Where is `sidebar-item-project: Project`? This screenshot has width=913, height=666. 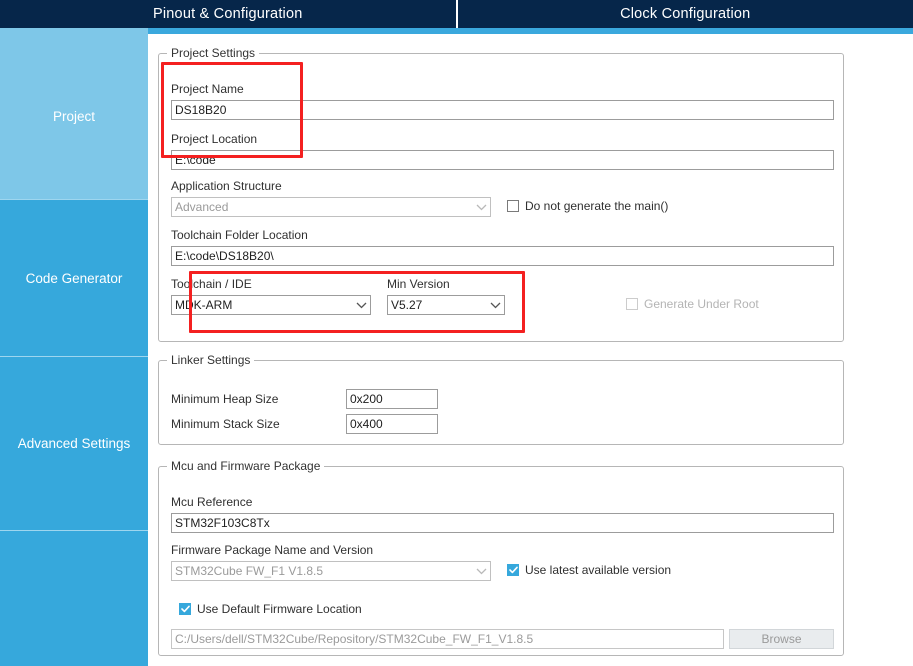
sidebar-item-project: Project is located at coordinates (74, 116).